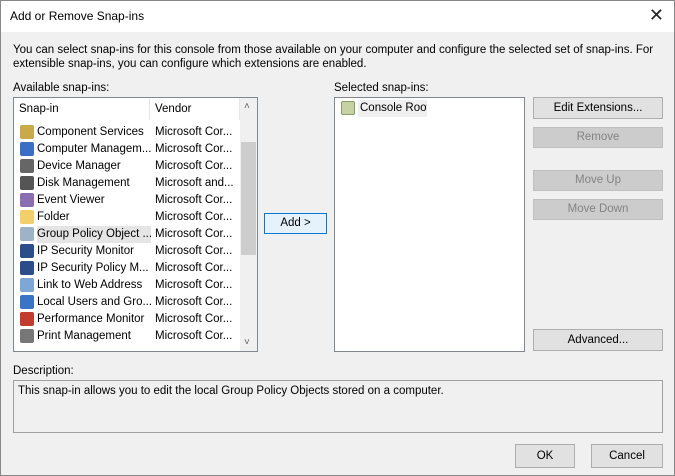  Describe the element at coordinates (545, 456) in the screenshot. I see `ok-button: OK` at that location.